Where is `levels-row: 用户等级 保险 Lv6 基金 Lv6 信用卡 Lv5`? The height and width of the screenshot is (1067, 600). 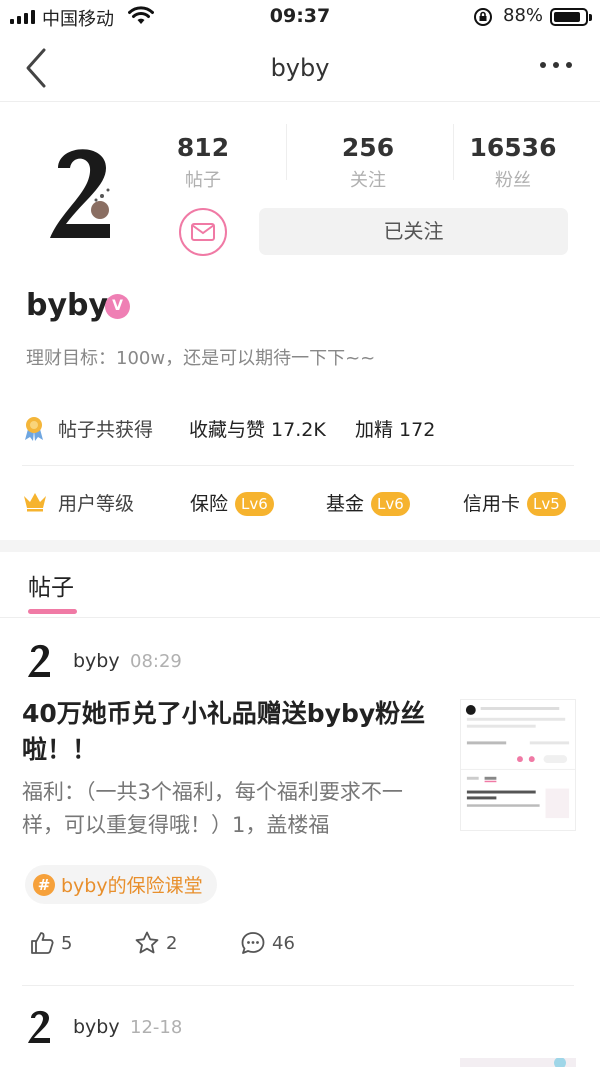 levels-row: 用户等级 保险 Lv6 基金 Lv6 信用卡 Lv5 is located at coordinates (302, 502).